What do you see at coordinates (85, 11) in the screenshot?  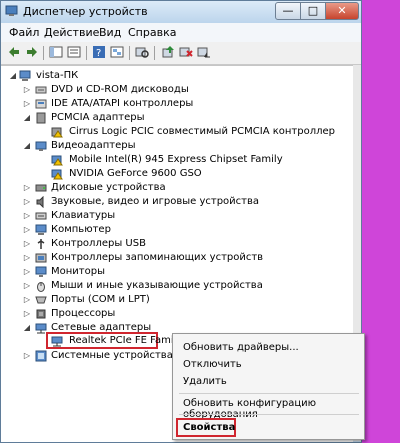 I see `window-title: Диспетчер устройств` at bounding box center [85, 11].